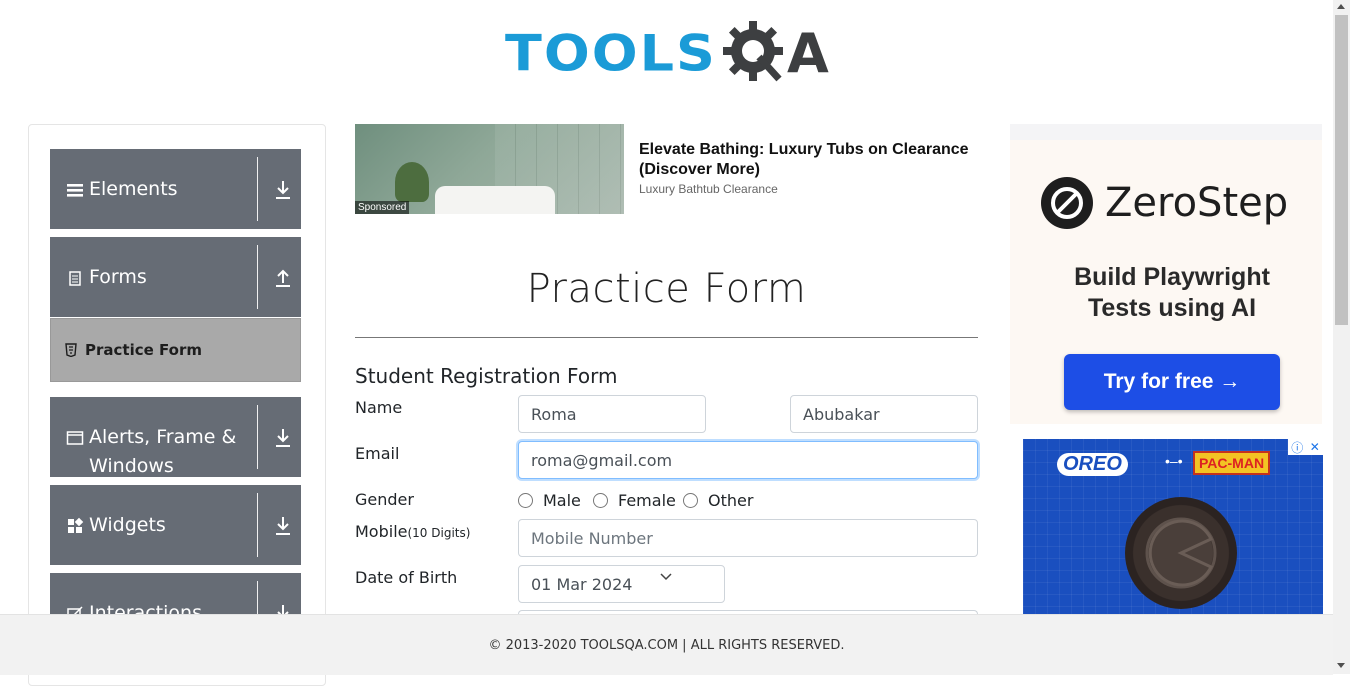  Describe the element at coordinates (1341, 665) in the screenshot. I see `scroll-down-arrow-icon` at that location.